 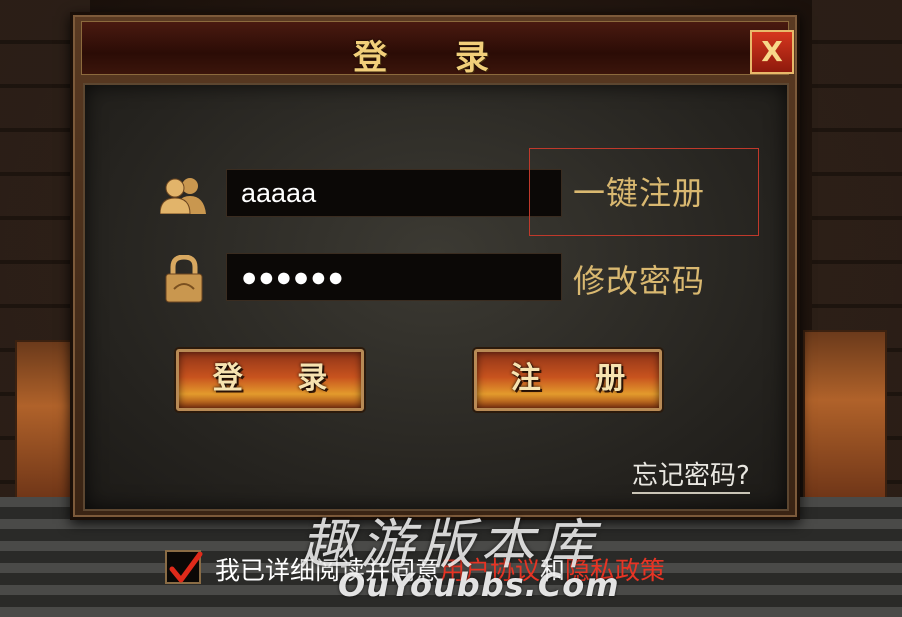 What do you see at coordinates (639, 279) in the screenshot?
I see `change-password-link: 修改密码` at bounding box center [639, 279].